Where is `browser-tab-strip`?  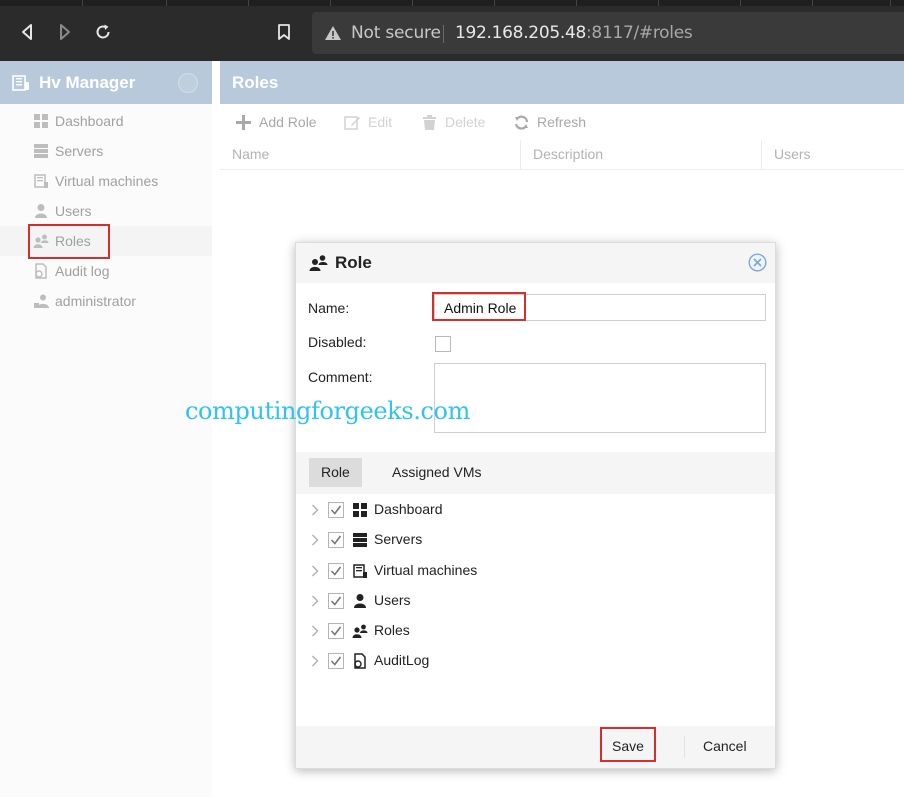 browser-tab-strip is located at coordinates (452, 3).